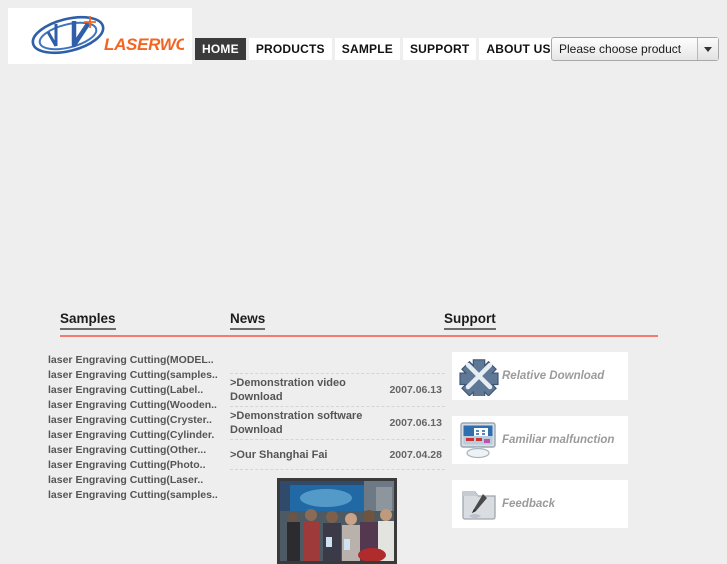 The width and height of the screenshot is (727, 564). Describe the element at coordinates (143, 480) in the screenshot. I see `list-item: laser Engraving Cutting(Laser..` at that location.